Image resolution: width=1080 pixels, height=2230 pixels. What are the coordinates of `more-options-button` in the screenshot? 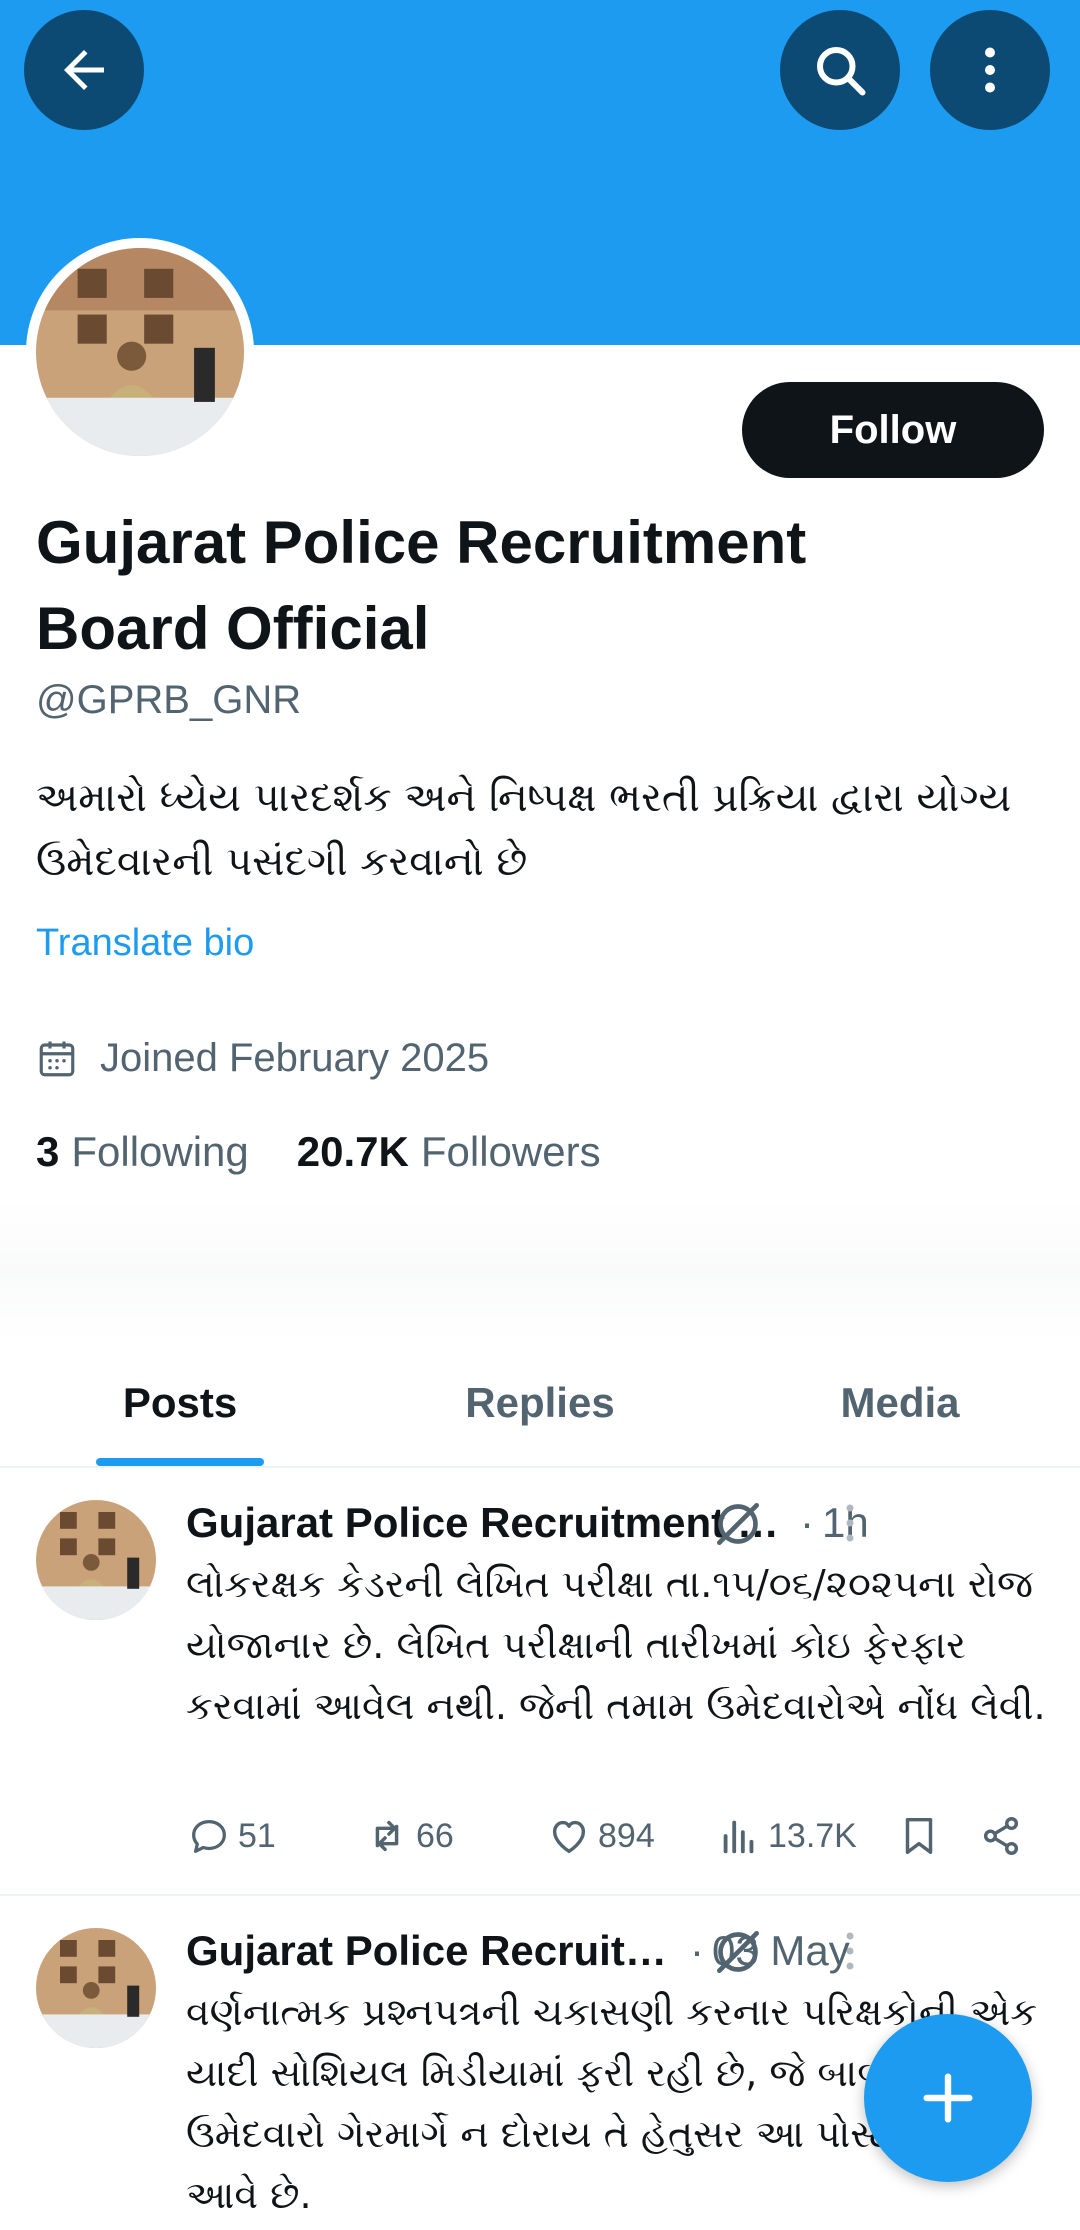 It's located at (990, 70).